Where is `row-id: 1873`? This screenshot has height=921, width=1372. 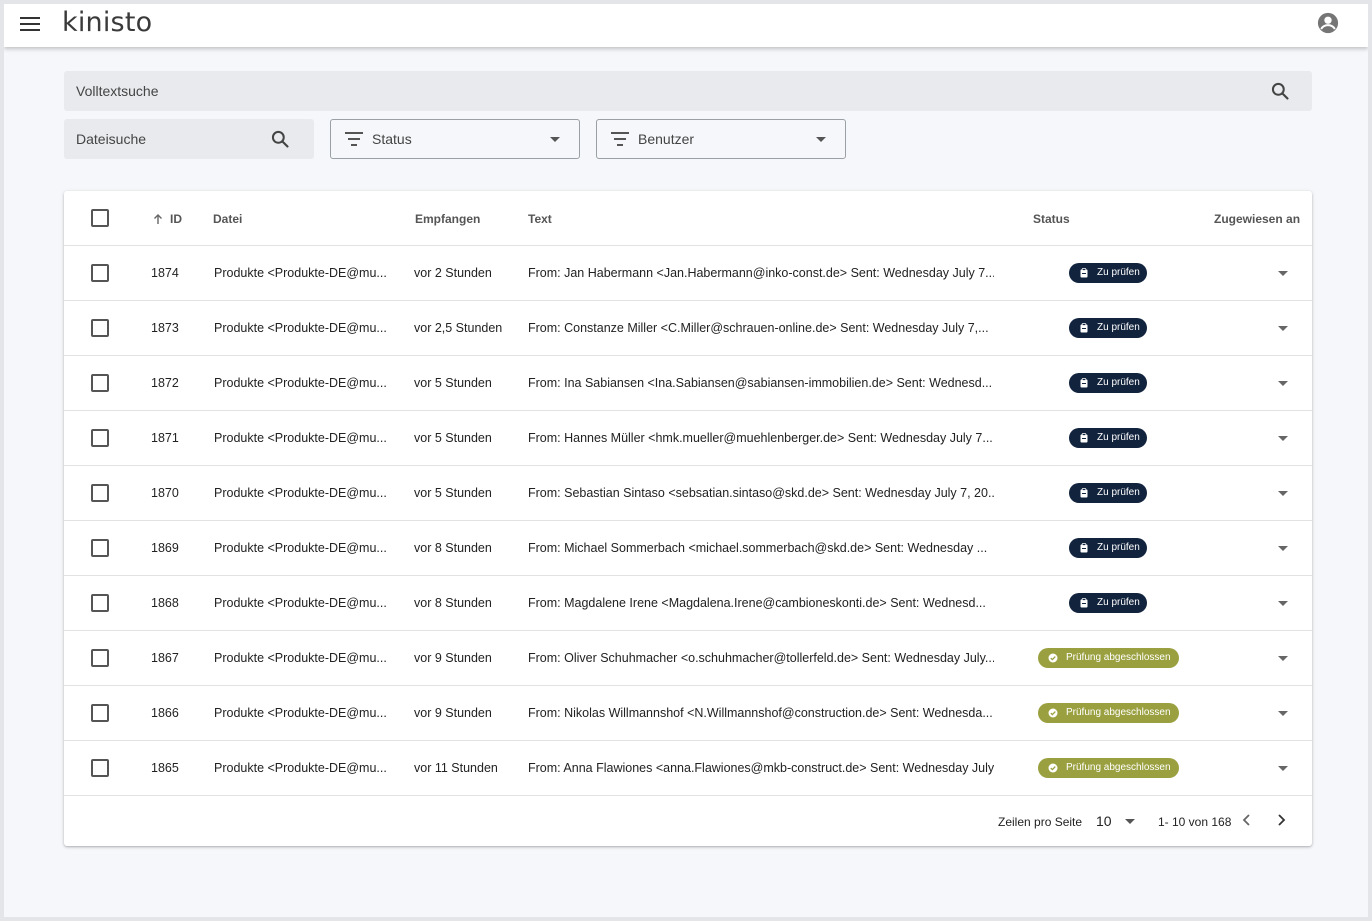 row-id: 1873 is located at coordinates (165, 328).